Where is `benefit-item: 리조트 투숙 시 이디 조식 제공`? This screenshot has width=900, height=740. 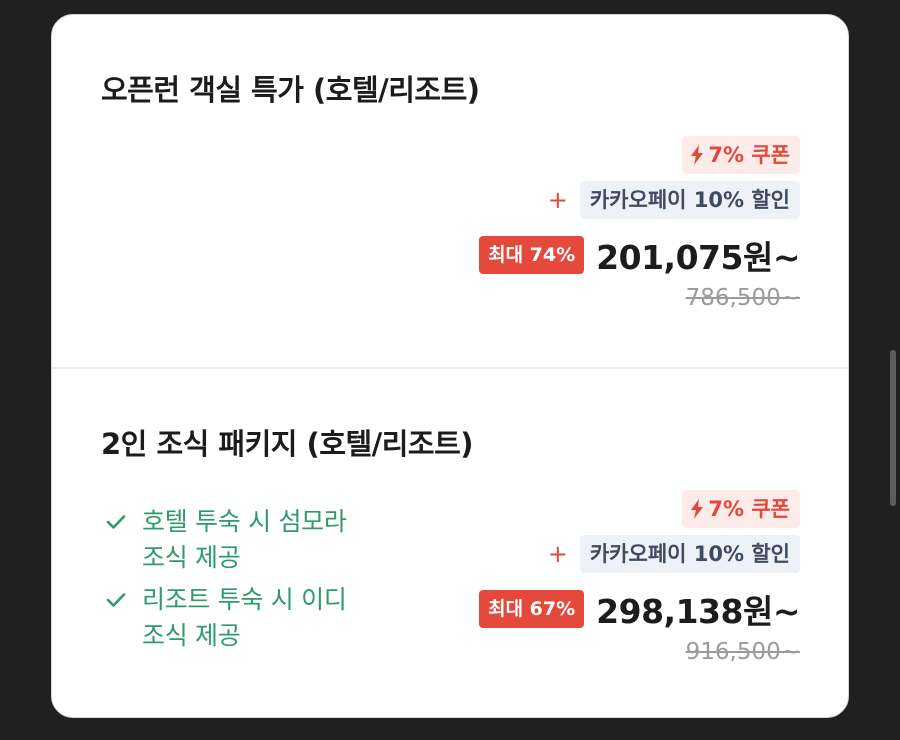
benefit-item: 리조트 투숙 시 이디 조식 제공 is located at coordinates (241, 618).